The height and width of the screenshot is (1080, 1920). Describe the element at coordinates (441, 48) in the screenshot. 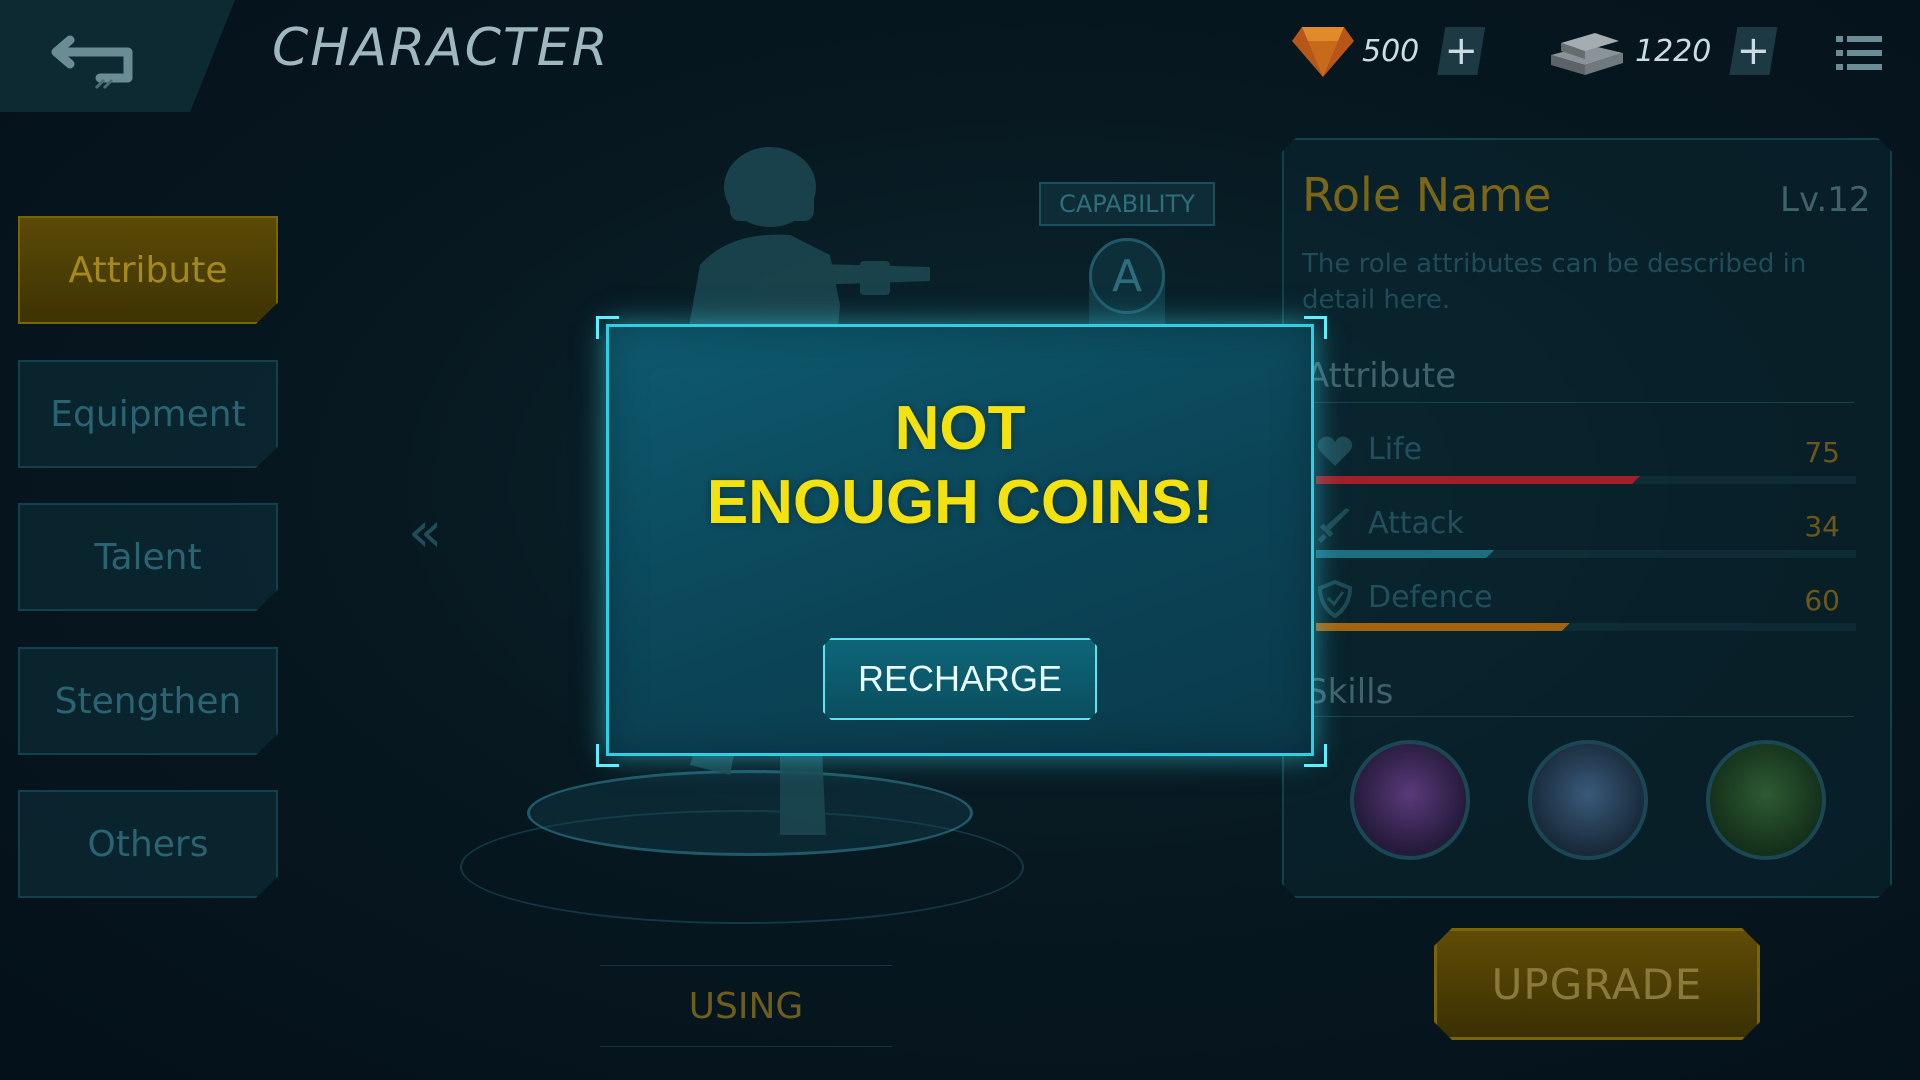

I see `page-title: CHARACTER` at that location.